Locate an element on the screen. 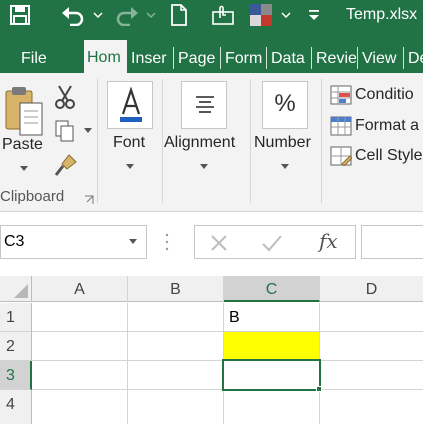 Image resolution: width=423 pixels, height=424 pixels. font-label: Font is located at coordinates (129, 143).